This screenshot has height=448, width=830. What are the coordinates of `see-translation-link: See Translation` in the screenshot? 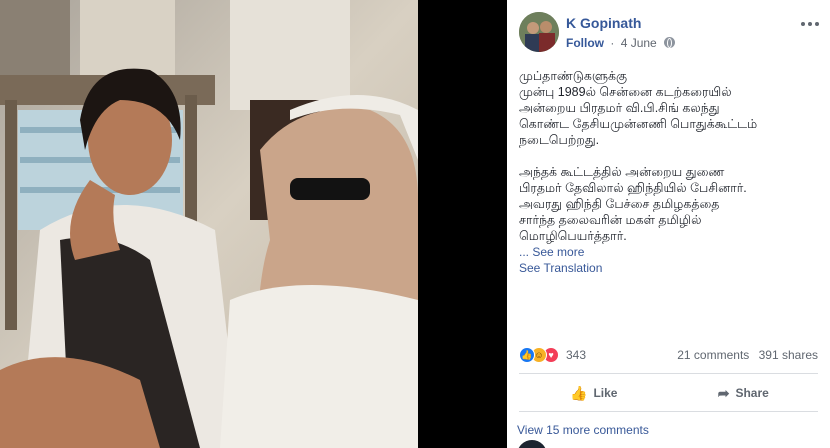 It's located at (560, 268).